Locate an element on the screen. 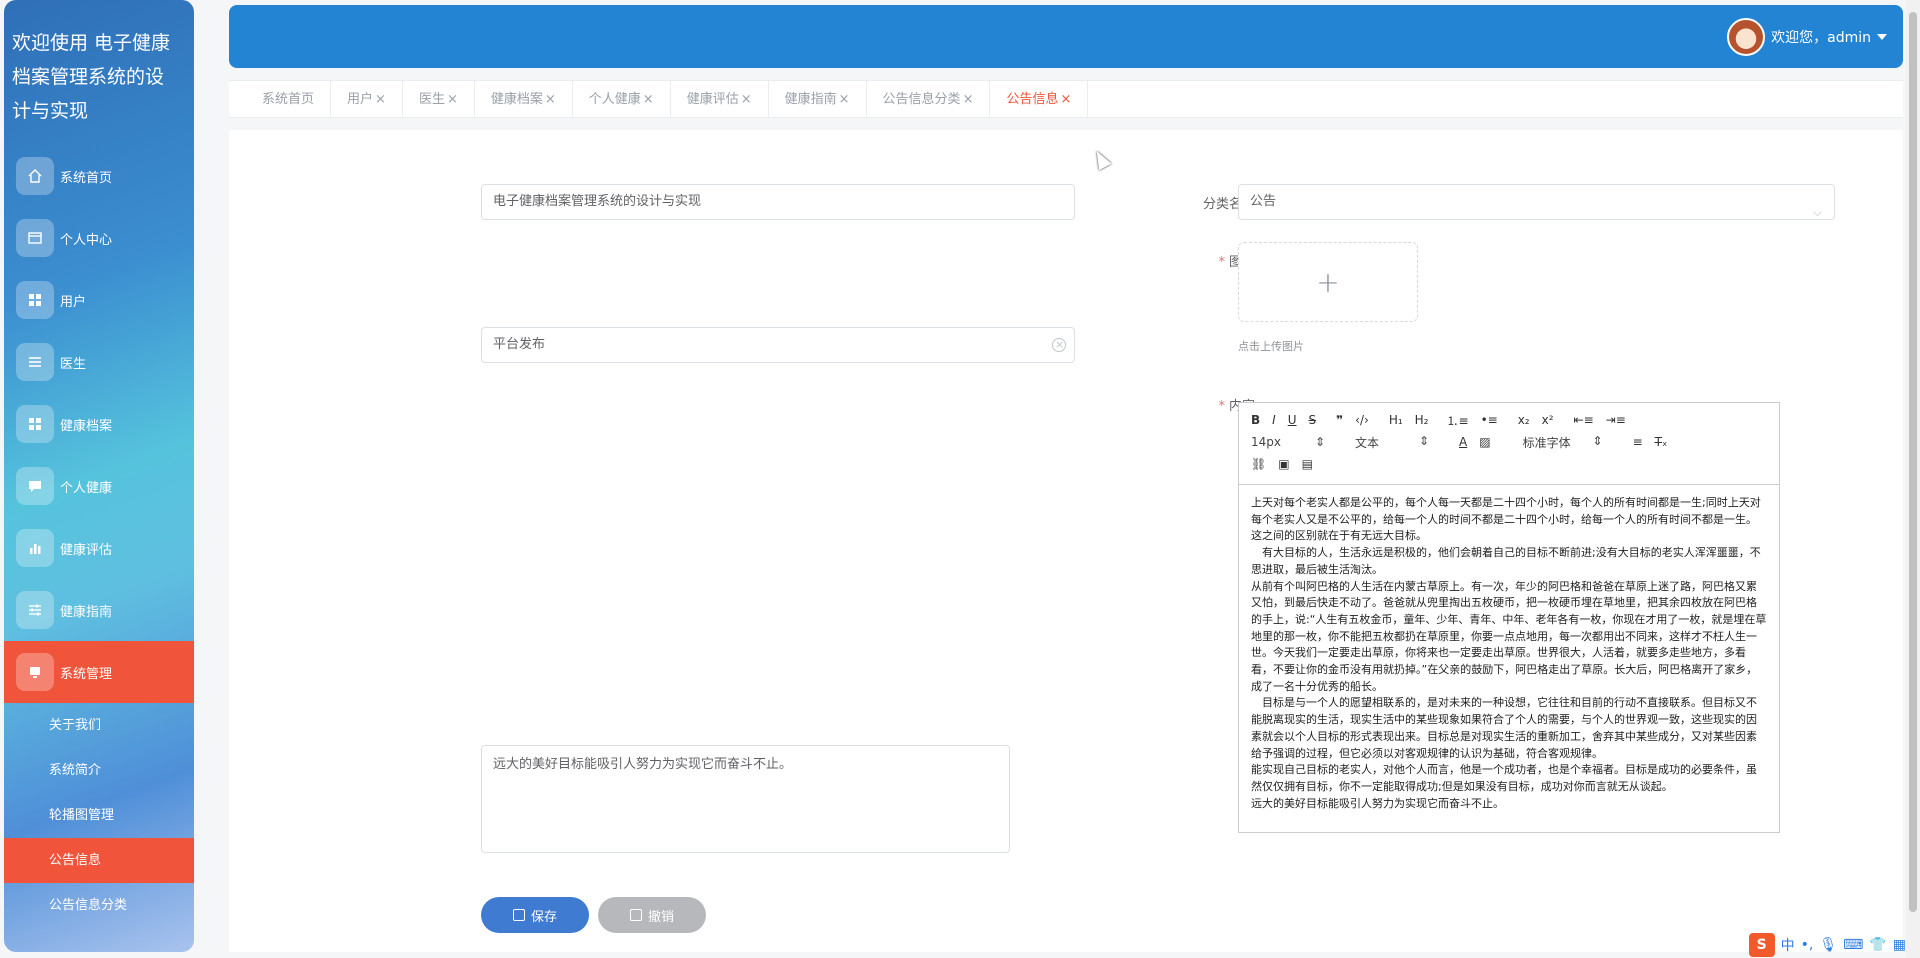 The height and width of the screenshot is (958, 1920). tab-health-assessment: 健康评估 × is located at coordinates (720, 99).